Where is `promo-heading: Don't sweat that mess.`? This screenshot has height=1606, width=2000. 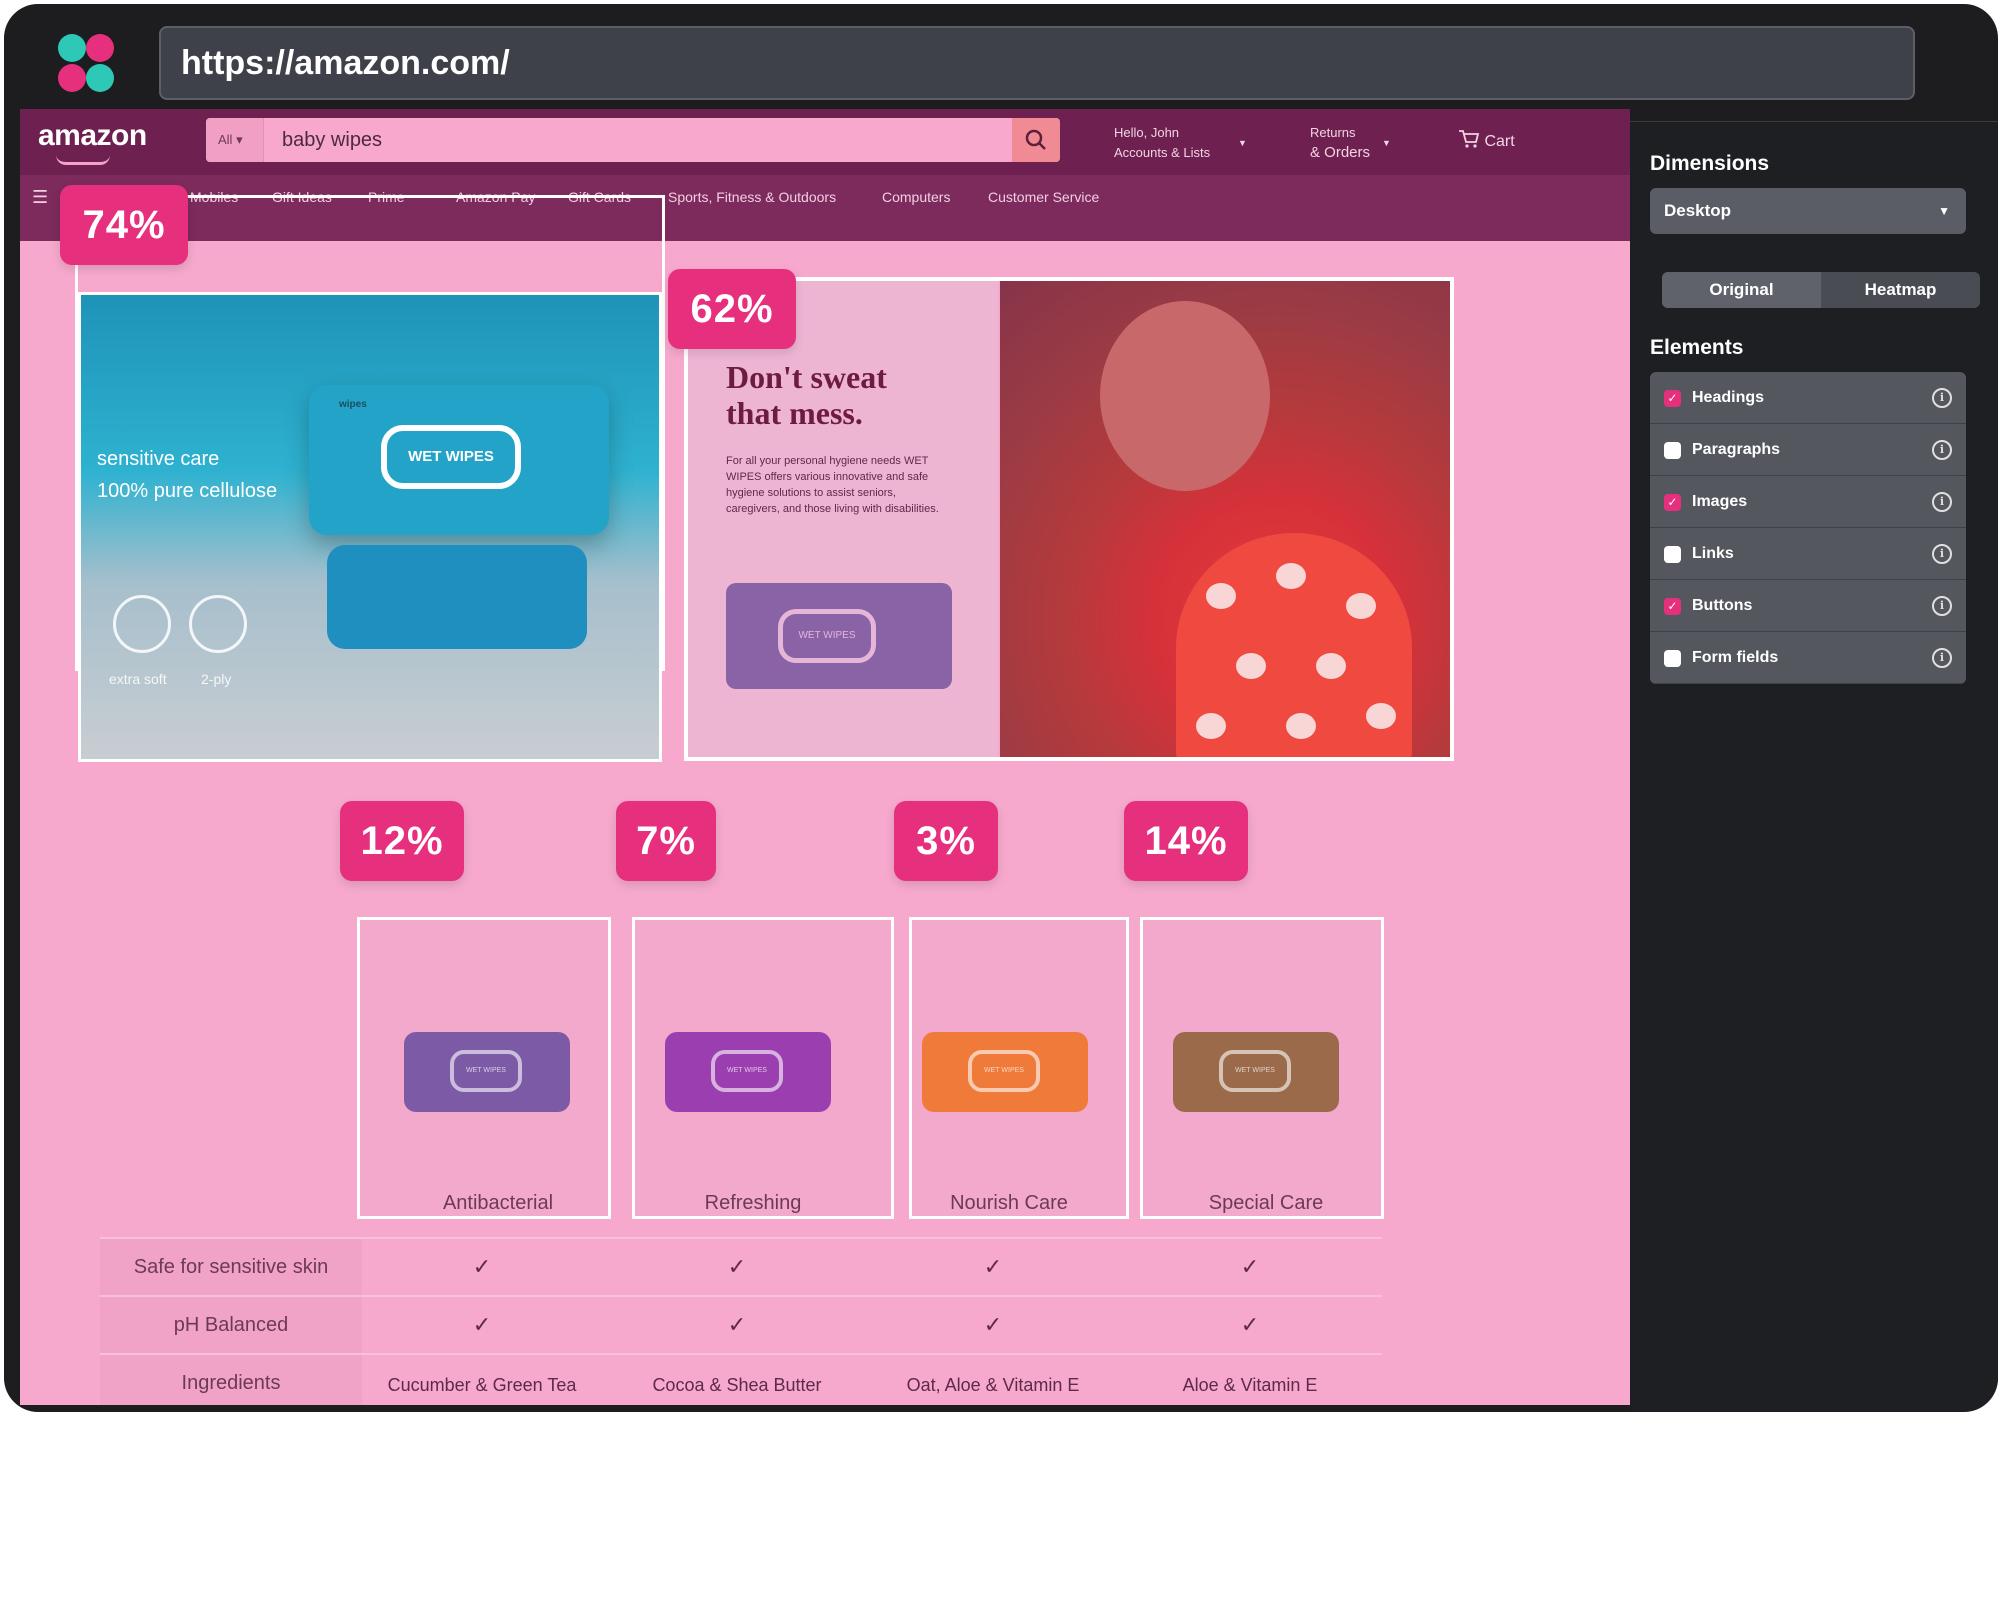 promo-heading: Don't sweat that mess. is located at coordinates (806, 395).